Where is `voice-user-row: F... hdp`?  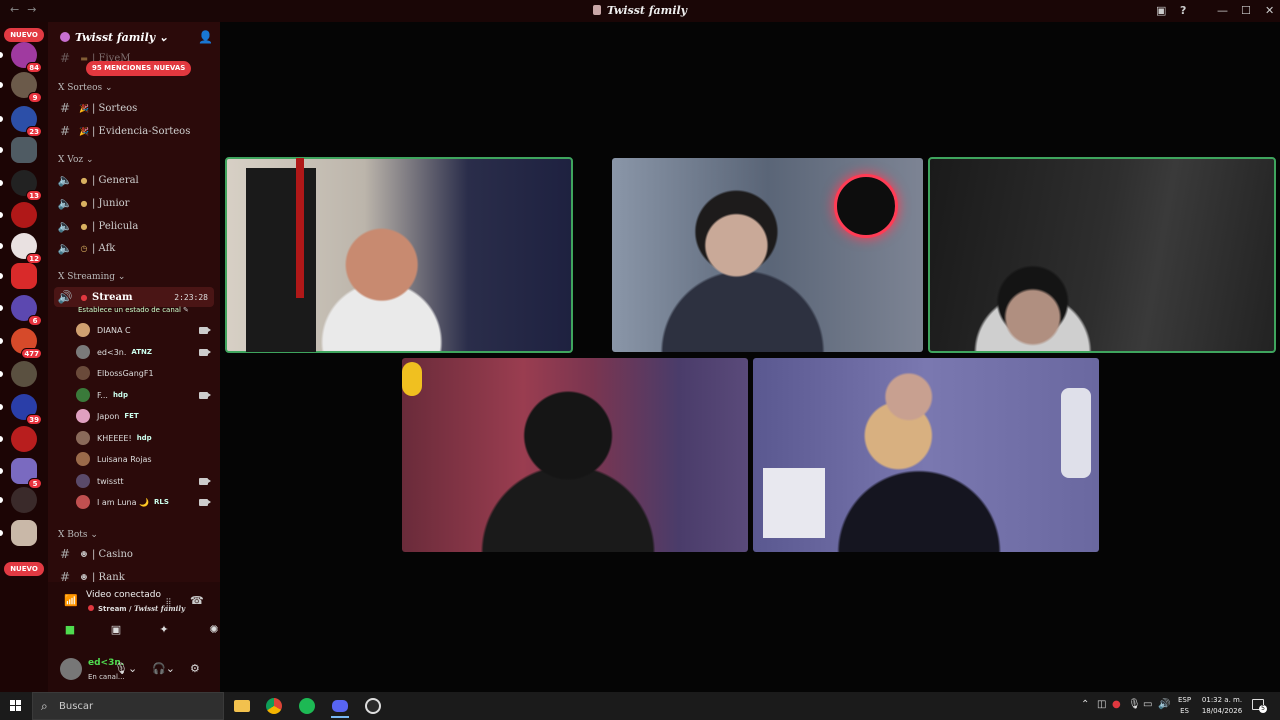
voice-user-row: F... hdp is located at coordinates (144, 395).